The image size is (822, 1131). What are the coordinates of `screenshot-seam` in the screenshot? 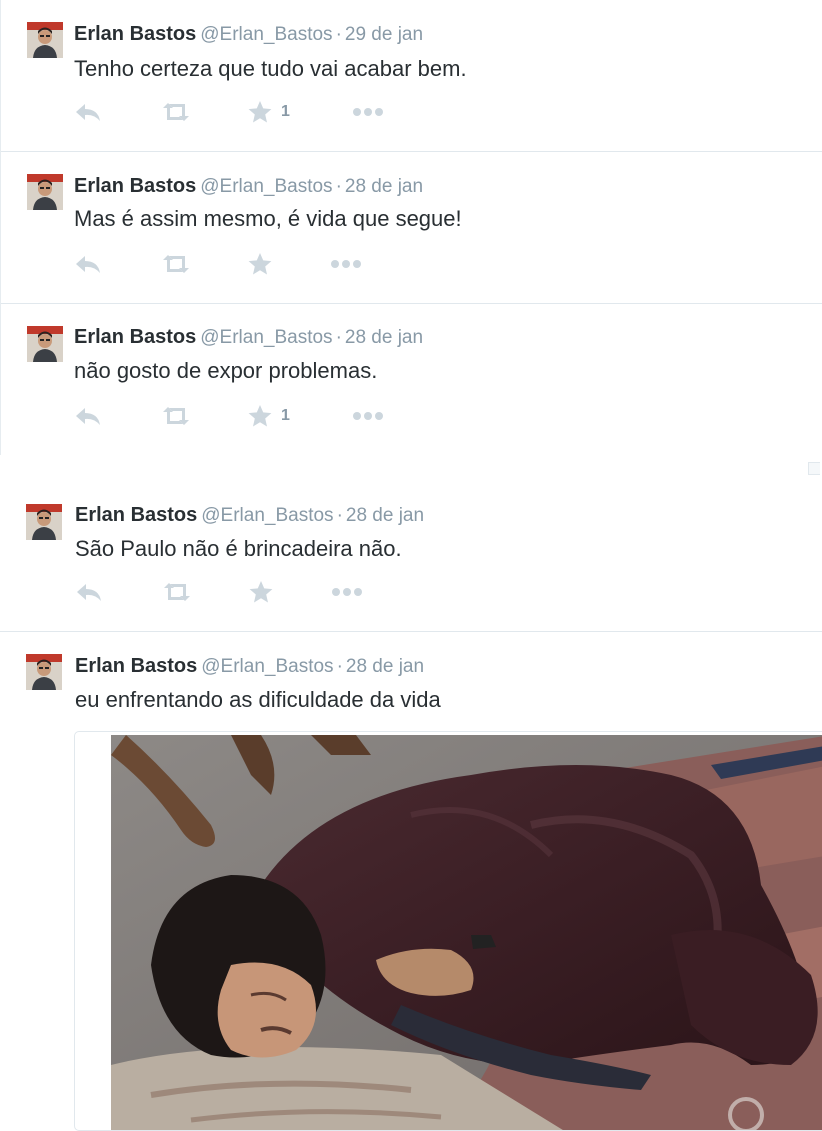 It's located at (411, 468).